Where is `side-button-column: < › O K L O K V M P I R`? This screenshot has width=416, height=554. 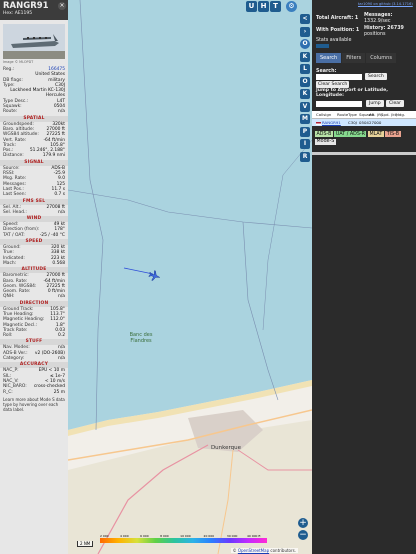 side-button-column: < › O K L O K V M P I R is located at coordinates (306, 89).